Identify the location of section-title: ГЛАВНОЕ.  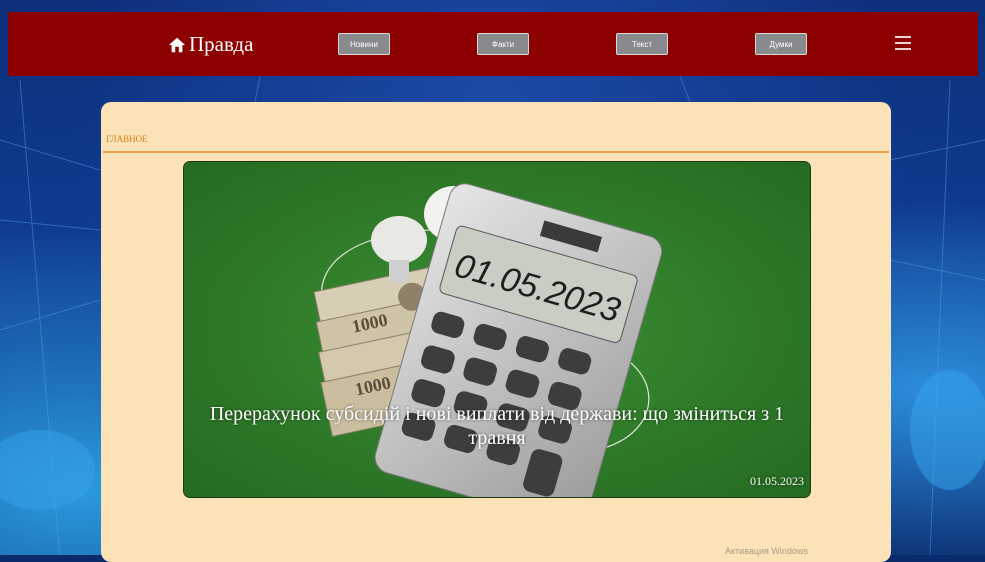
(127, 139).